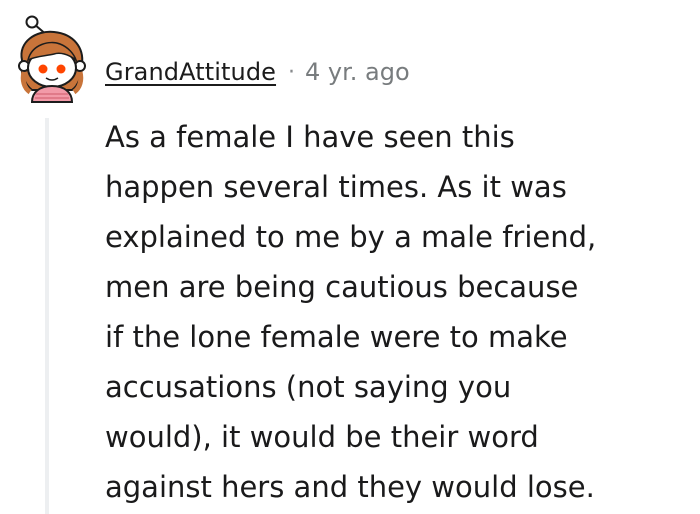 The width and height of the screenshot is (700, 514). I want to click on comment-body-line: happen several times. As it was, so click(336, 187).